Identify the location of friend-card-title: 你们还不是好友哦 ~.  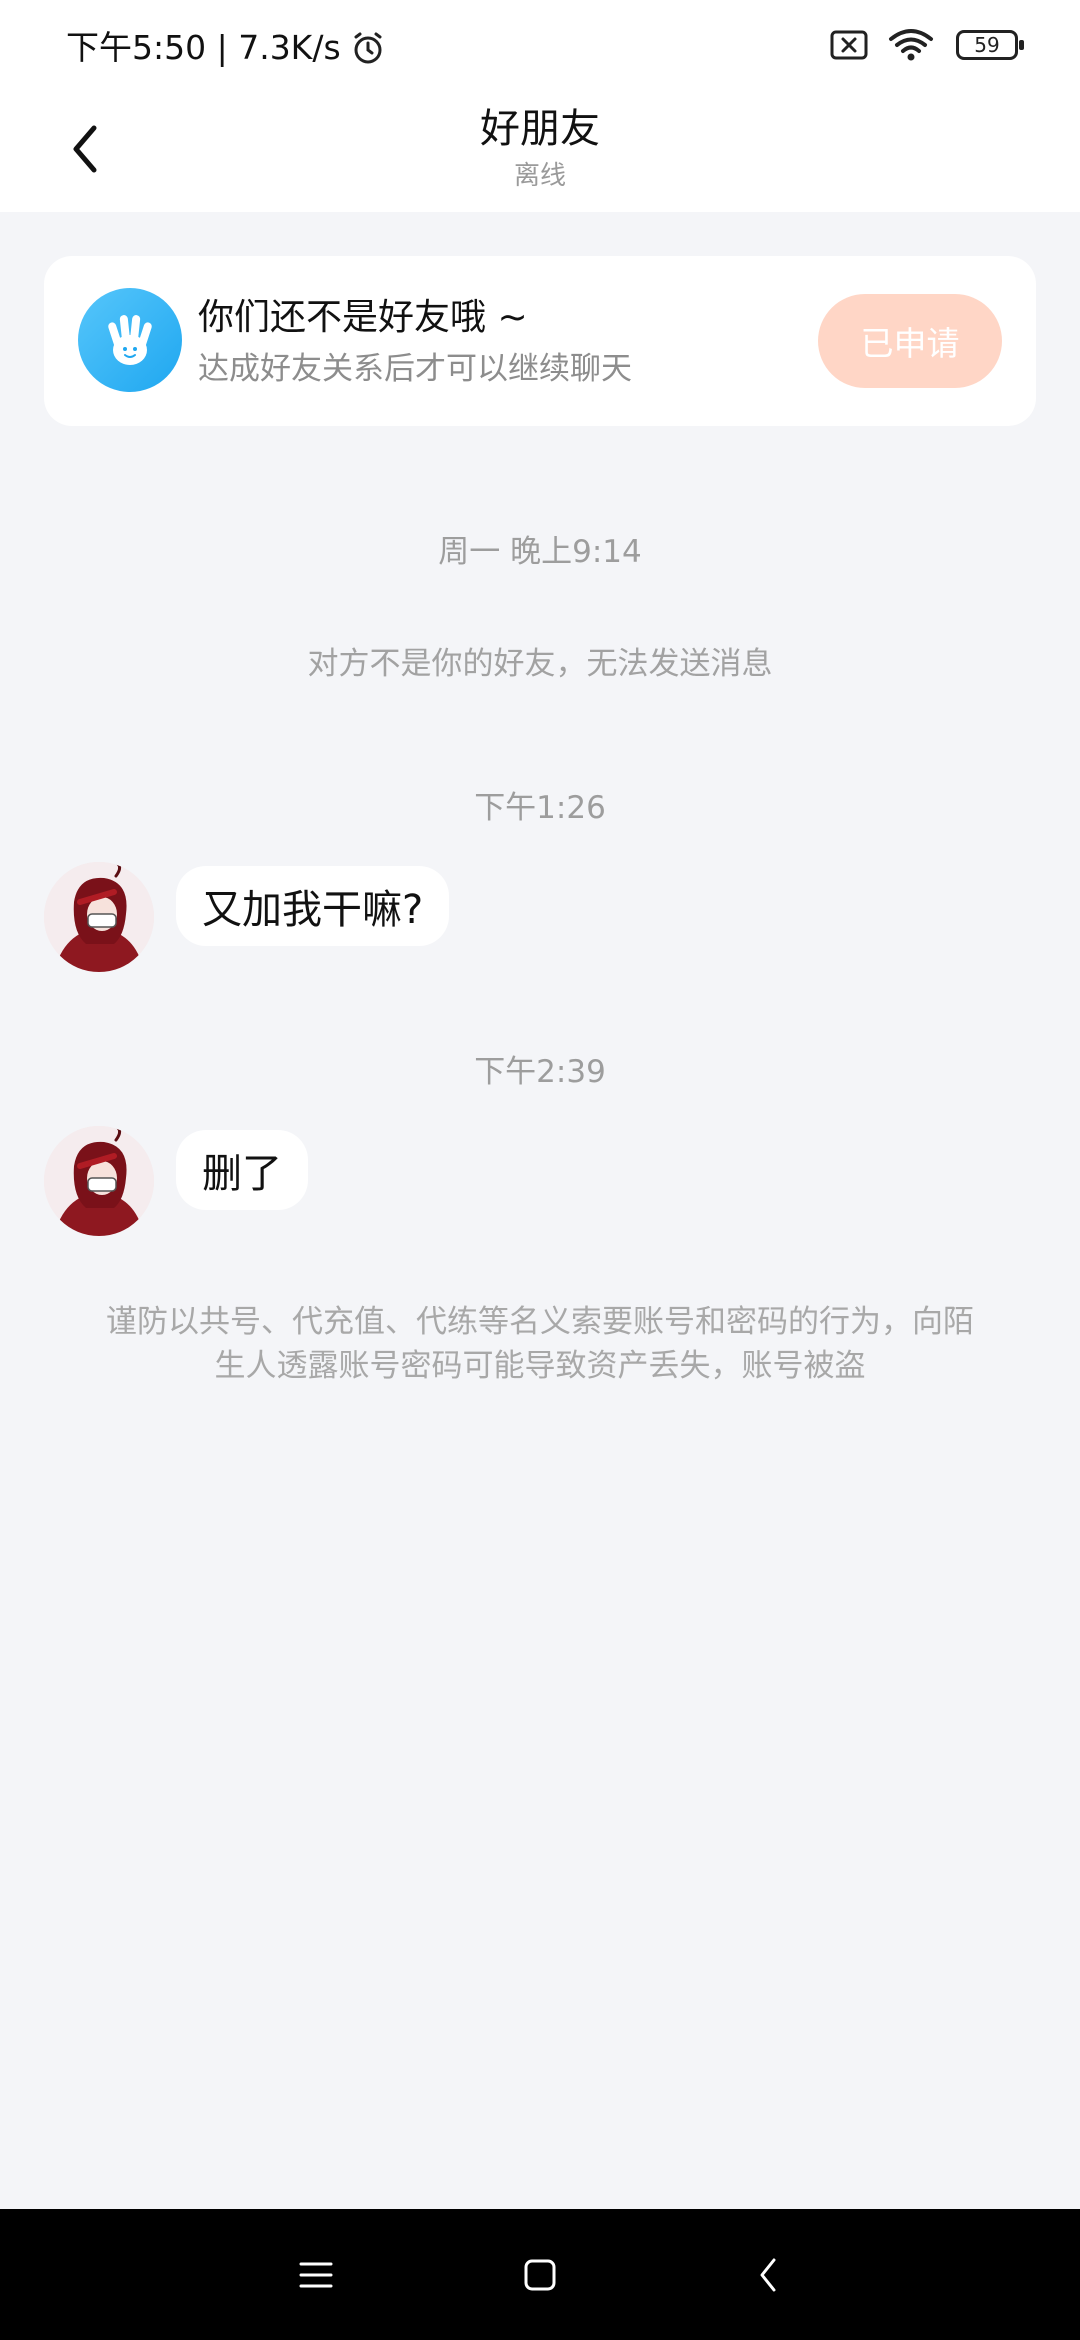
(363, 317).